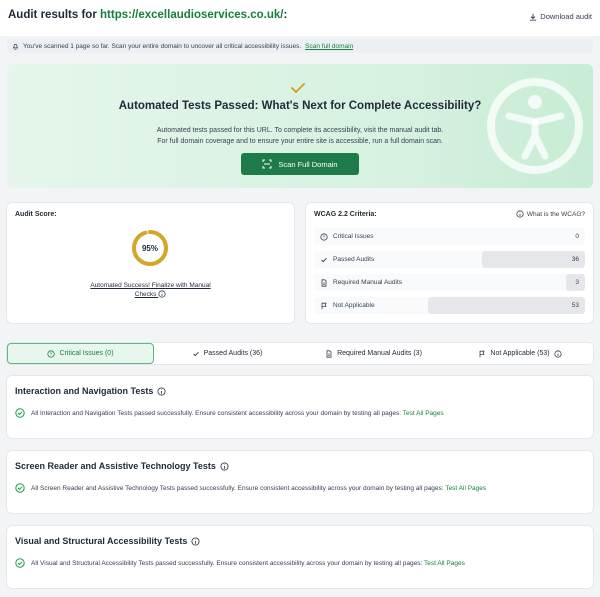  What do you see at coordinates (354, 305) in the screenshot?
I see `wcag-label: Not Applicable` at bounding box center [354, 305].